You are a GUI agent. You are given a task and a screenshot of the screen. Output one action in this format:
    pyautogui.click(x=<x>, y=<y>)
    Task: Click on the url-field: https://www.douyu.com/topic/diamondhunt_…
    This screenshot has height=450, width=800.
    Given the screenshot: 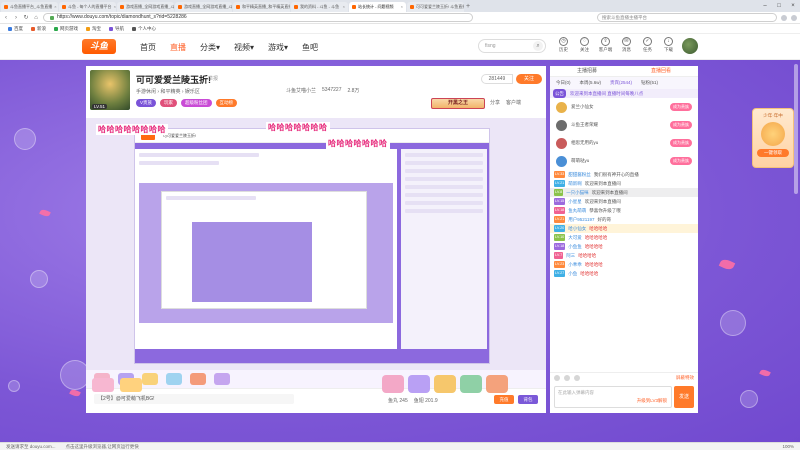 What is the action you would take?
    pyautogui.click(x=258, y=17)
    